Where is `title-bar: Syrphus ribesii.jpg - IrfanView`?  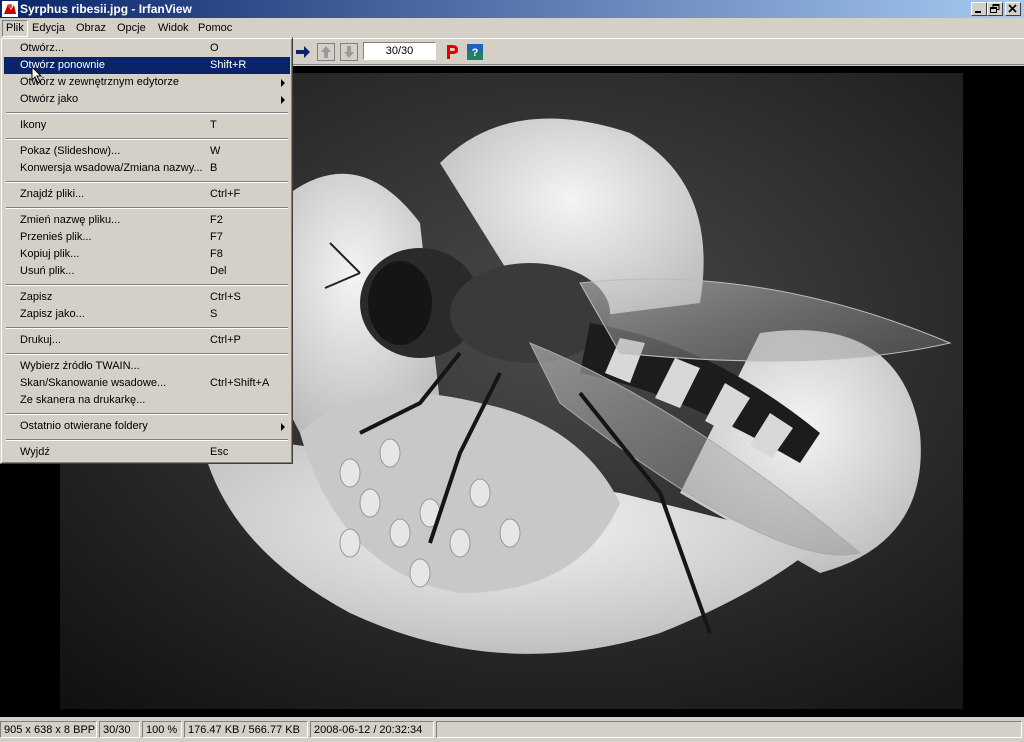
title-bar: Syrphus ribesii.jpg - IrfanView is located at coordinates (512, 9).